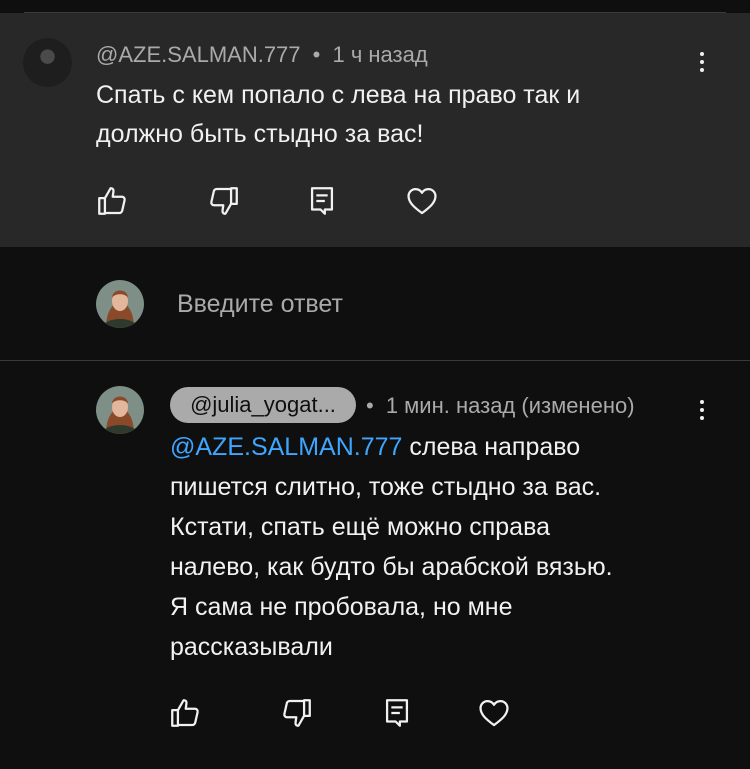  Describe the element at coordinates (251, 647) in the screenshot. I see `reply-comment-line: рассказывали` at that location.